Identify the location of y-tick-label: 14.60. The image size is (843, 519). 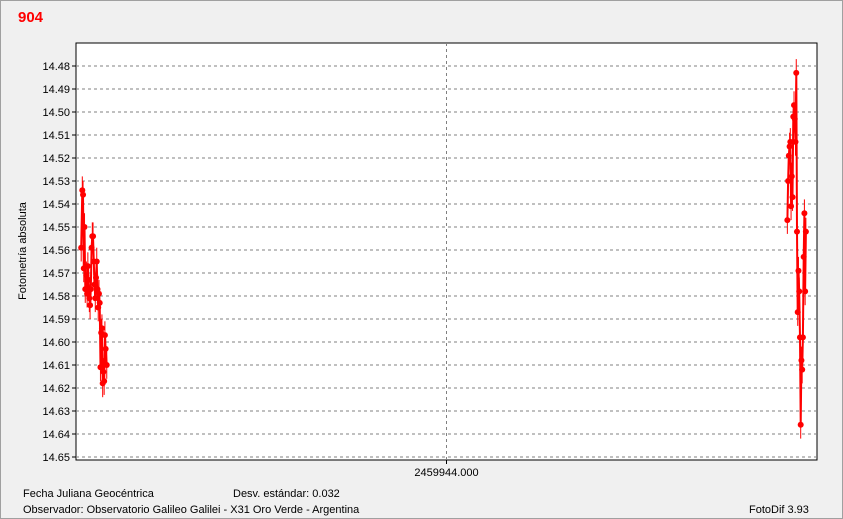
(56, 343).